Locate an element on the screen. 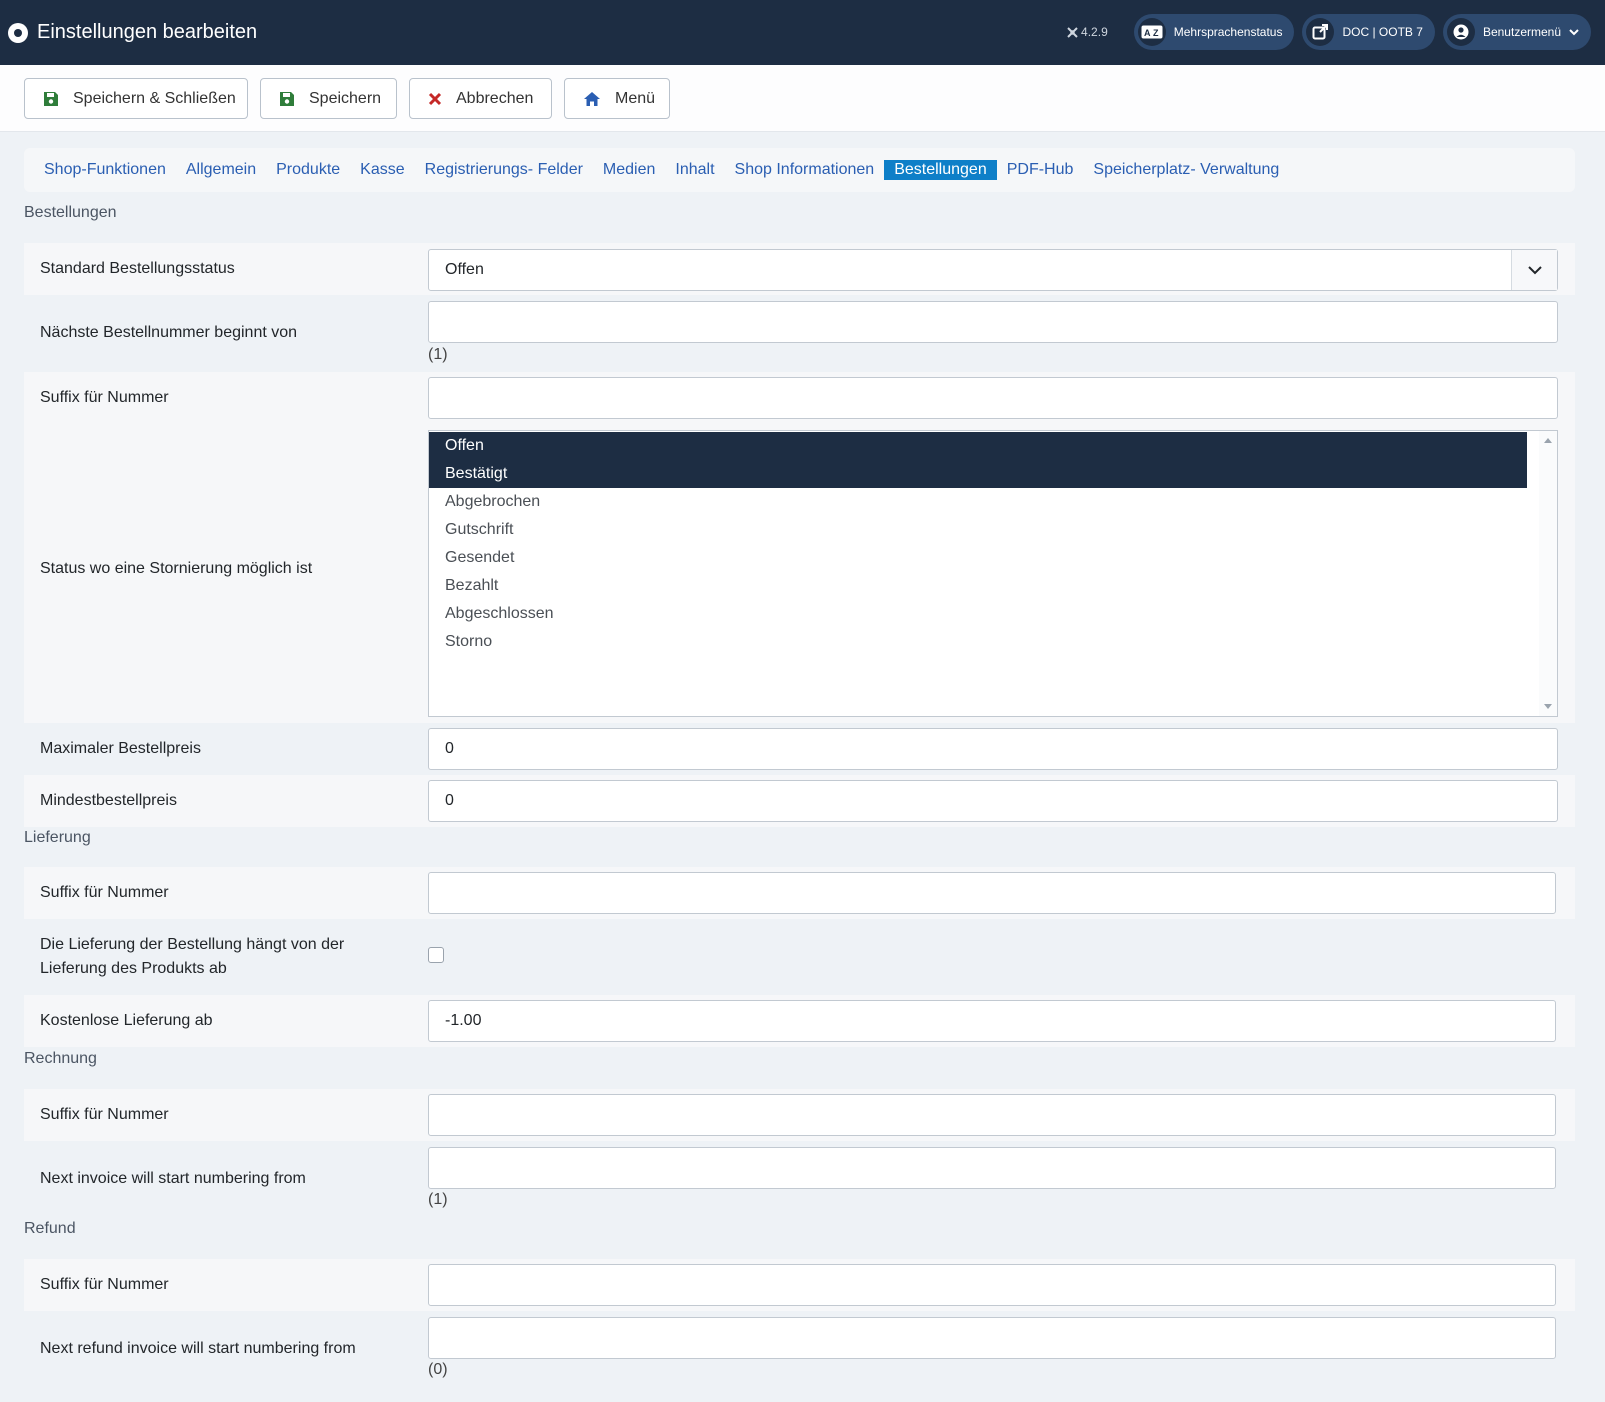 The image size is (1605, 1402). refund-suffix-input is located at coordinates (992, 1285).